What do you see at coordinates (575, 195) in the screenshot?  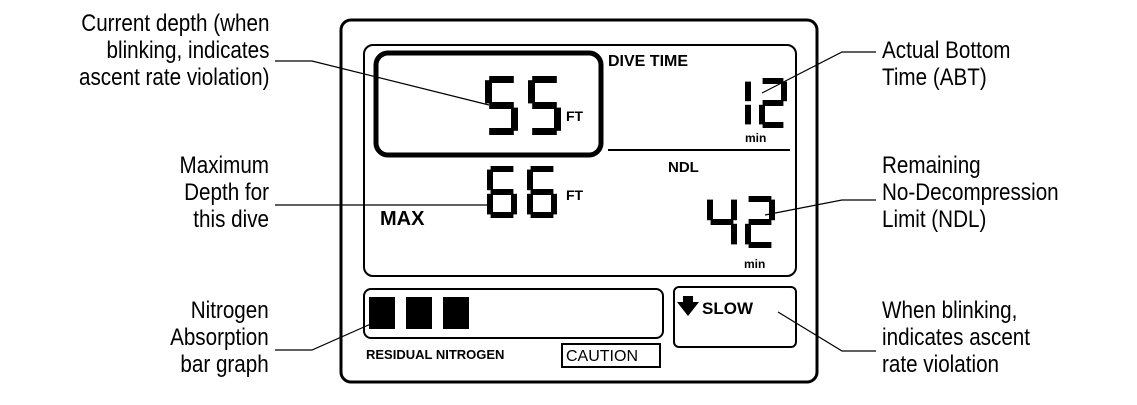 I see `max-depth-unit: FT` at bounding box center [575, 195].